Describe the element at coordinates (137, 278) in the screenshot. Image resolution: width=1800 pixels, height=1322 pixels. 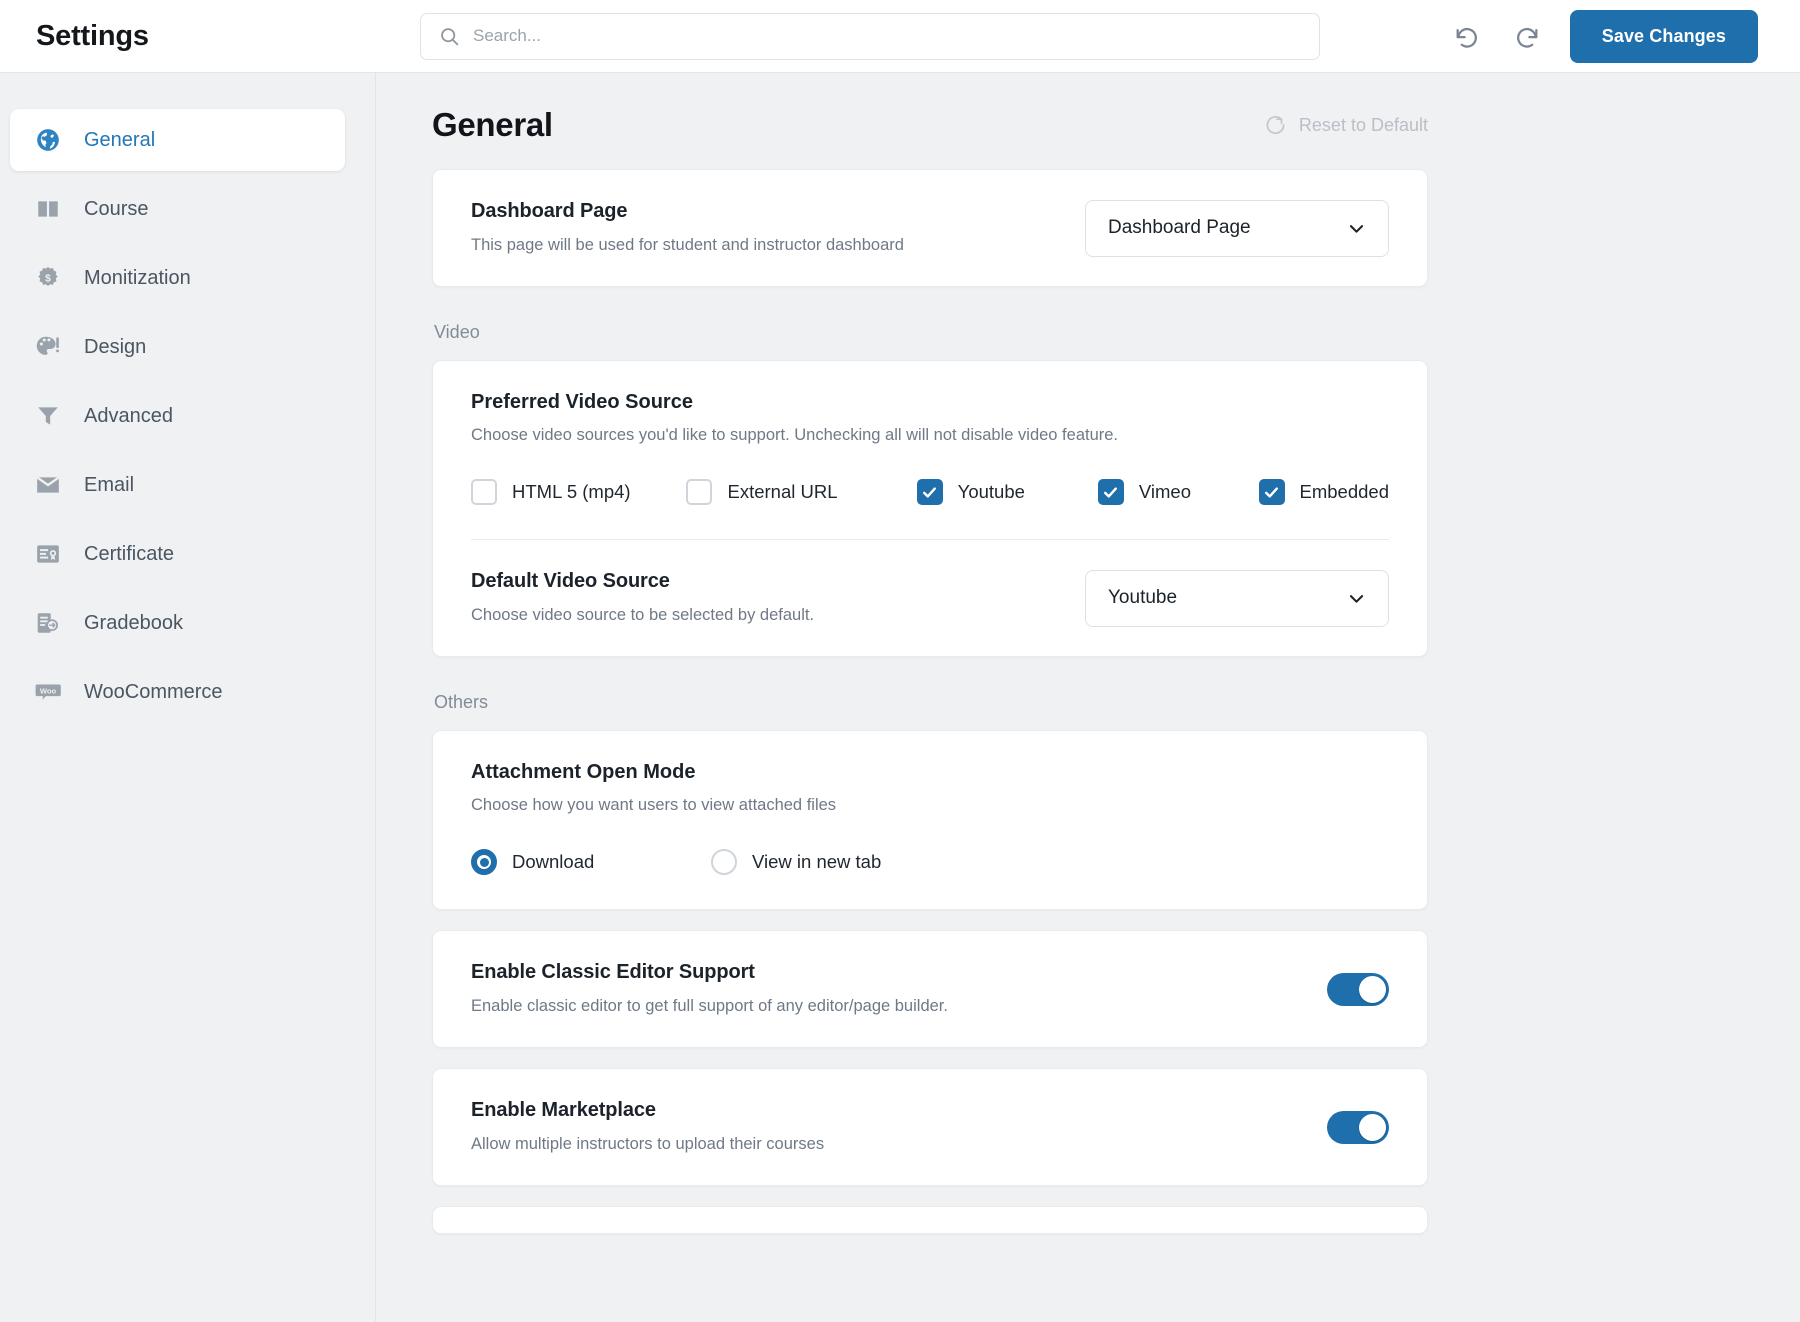
I see `sidebar-item-label: Monitization` at that location.